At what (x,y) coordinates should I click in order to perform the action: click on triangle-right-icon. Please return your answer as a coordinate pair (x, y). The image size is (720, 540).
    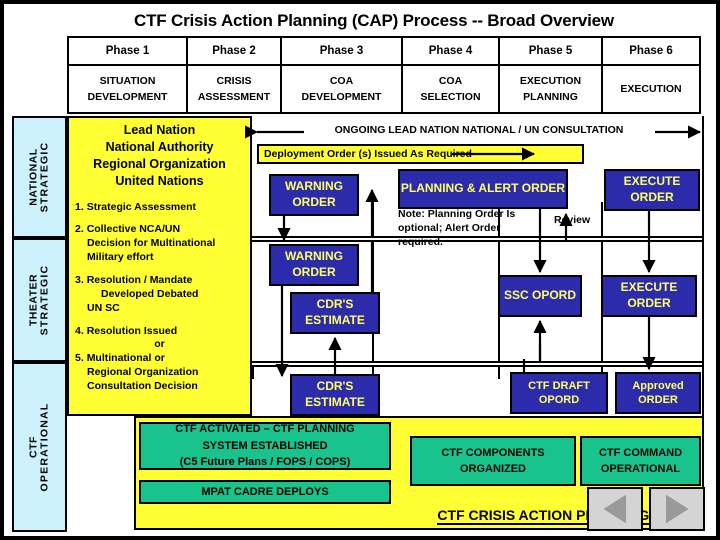
    Looking at the image, I should click on (677, 509).